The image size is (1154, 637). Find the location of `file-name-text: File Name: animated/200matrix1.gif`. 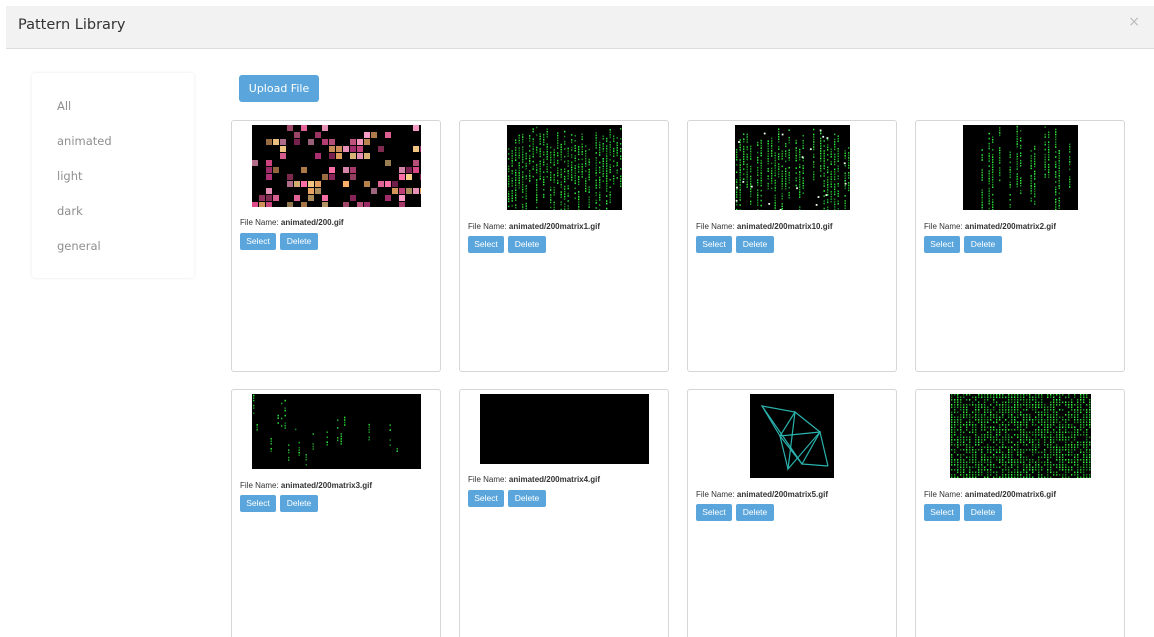

file-name-text: File Name: animated/200matrix1.gif is located at coordinates (534, 226).